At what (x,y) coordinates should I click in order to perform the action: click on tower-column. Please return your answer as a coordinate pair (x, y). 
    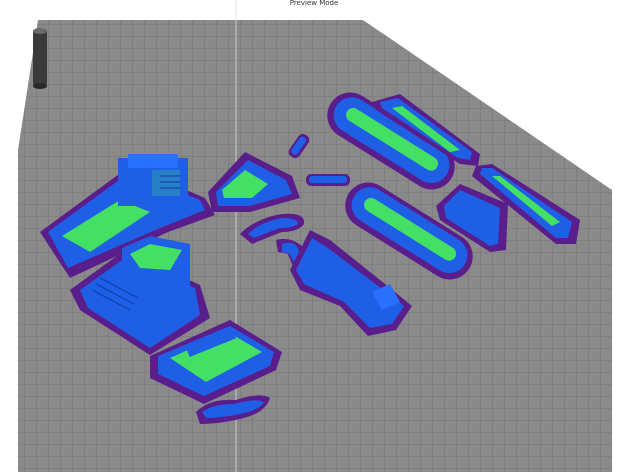
    Looking at the image, I should click on (40, 58).